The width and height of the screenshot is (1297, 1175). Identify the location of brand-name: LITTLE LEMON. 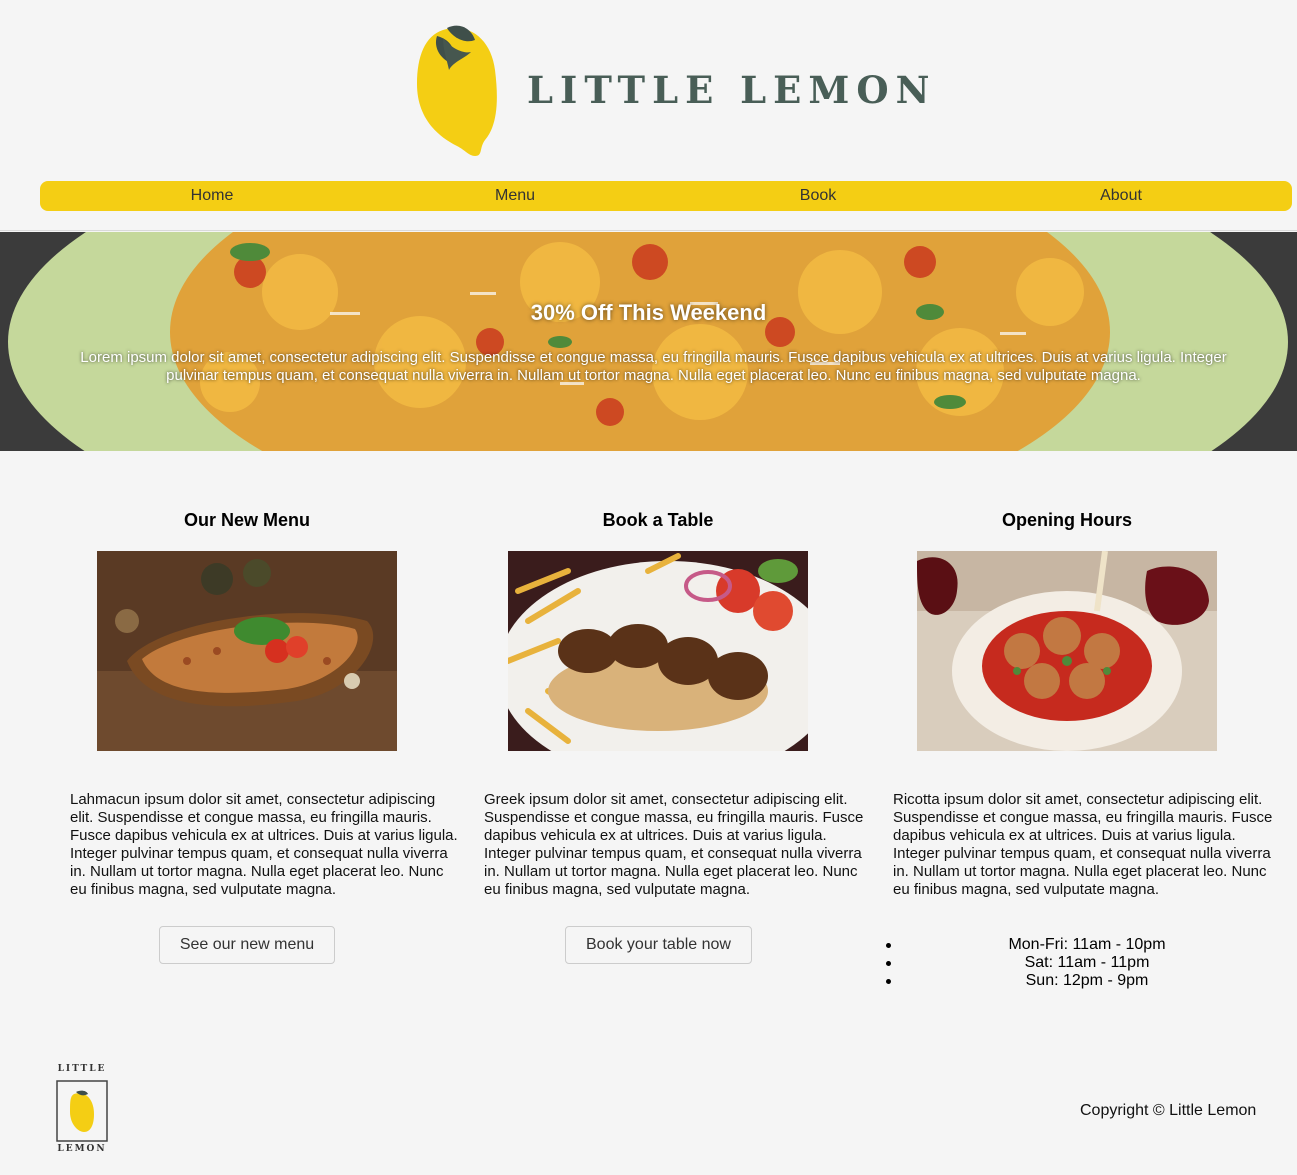
(732, 90).